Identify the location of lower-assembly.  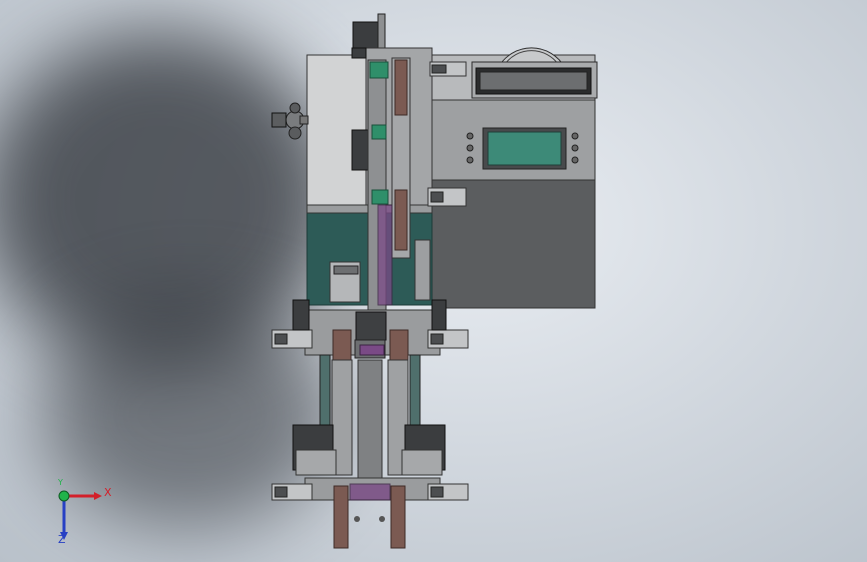
(370, 390).